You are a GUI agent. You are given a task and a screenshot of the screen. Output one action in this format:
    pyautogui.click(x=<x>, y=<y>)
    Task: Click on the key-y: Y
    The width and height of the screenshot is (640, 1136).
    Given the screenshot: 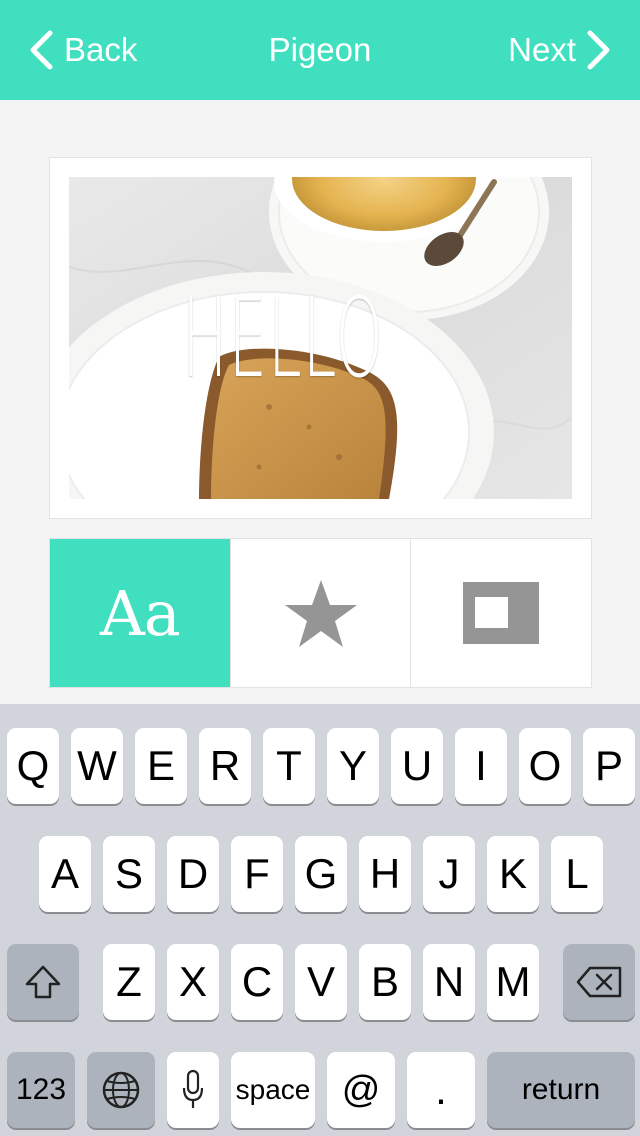 What is the action you would take?
    pyautogui.click(x=353, y=766)
    